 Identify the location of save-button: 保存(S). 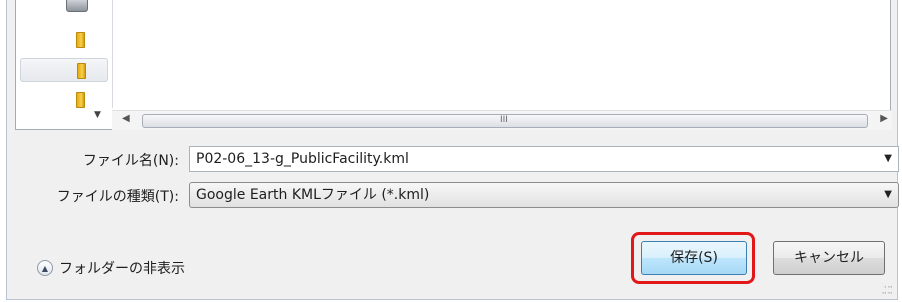
(694, 258).